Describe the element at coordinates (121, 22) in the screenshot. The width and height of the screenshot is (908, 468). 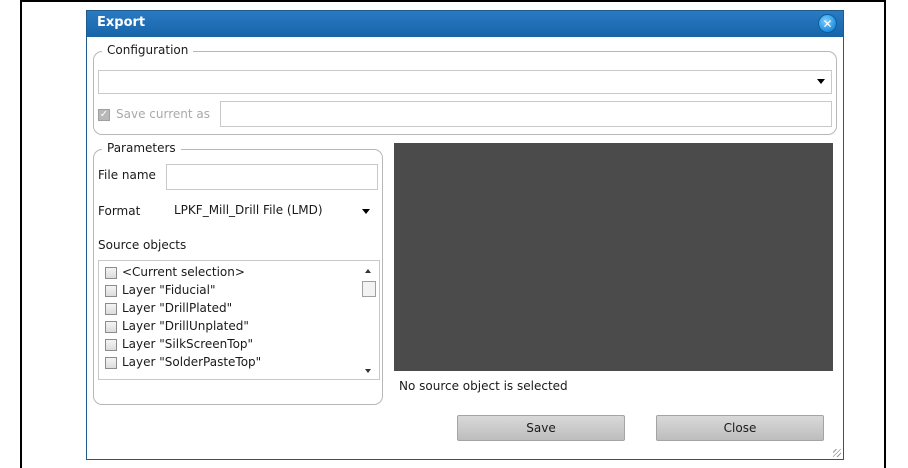
I see `dialog-title: Export` at that location.